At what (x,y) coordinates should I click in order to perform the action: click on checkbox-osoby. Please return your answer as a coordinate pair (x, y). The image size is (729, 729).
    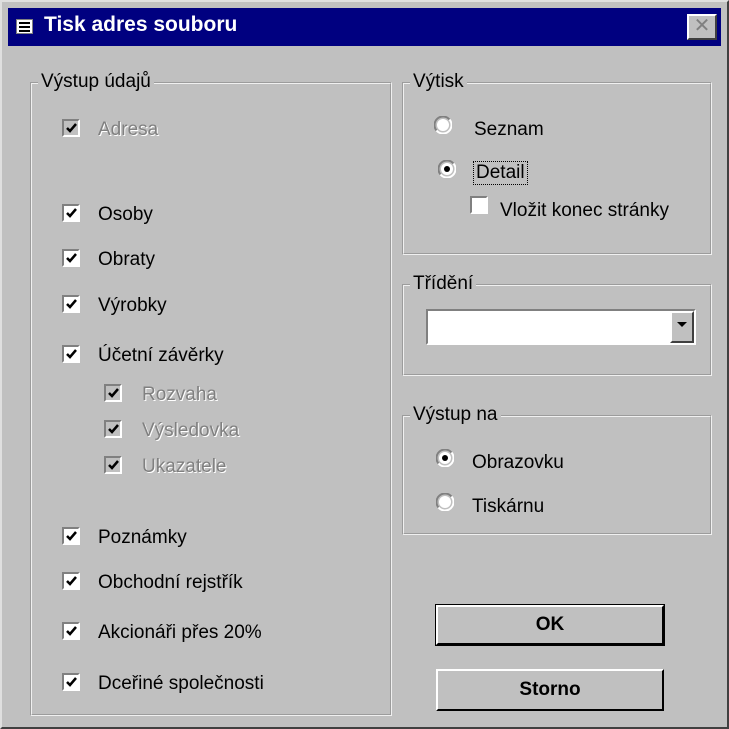
    Looking at the image, I should click on (71, 213).